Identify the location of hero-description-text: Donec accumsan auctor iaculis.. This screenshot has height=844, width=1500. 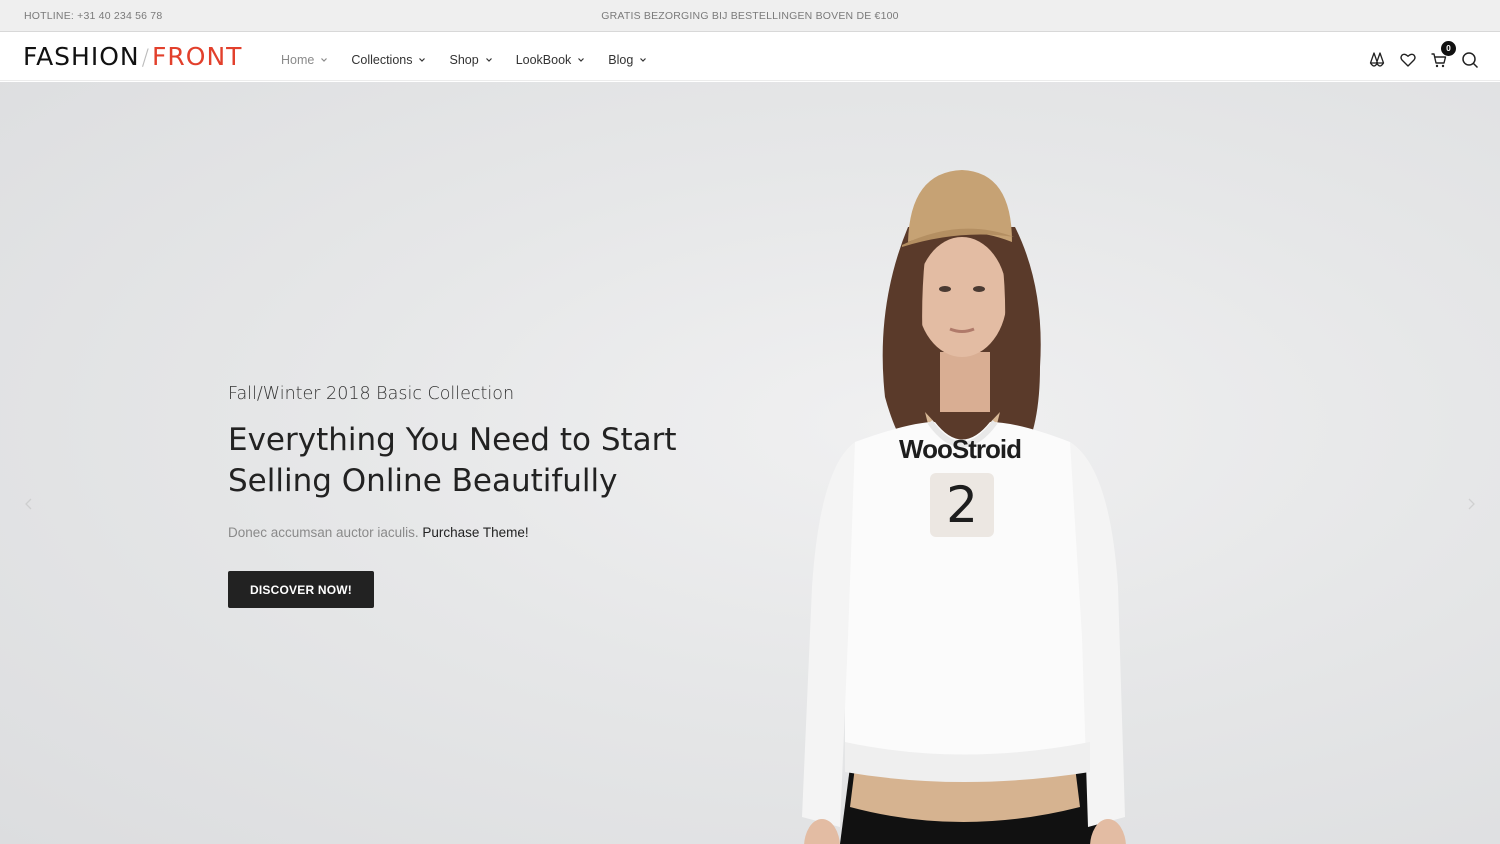
(323, 532).